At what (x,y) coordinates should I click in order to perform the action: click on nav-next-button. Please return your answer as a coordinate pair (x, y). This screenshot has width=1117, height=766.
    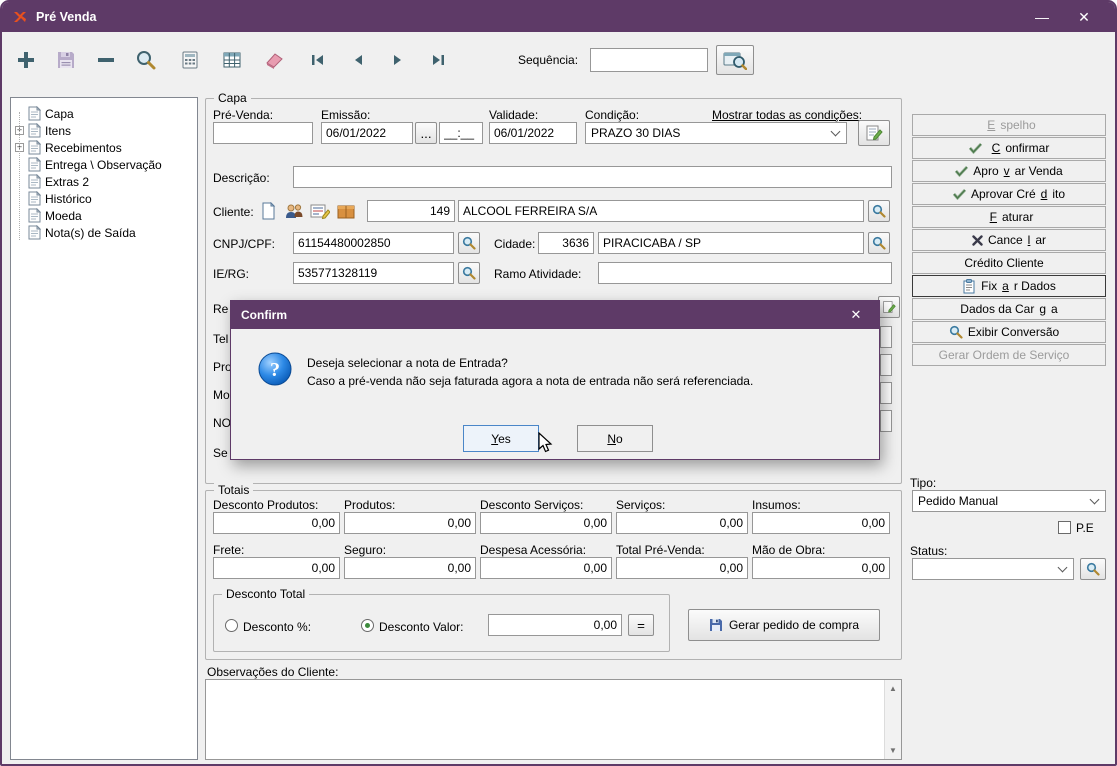
    Looking at the image, I should click on (398, 60).